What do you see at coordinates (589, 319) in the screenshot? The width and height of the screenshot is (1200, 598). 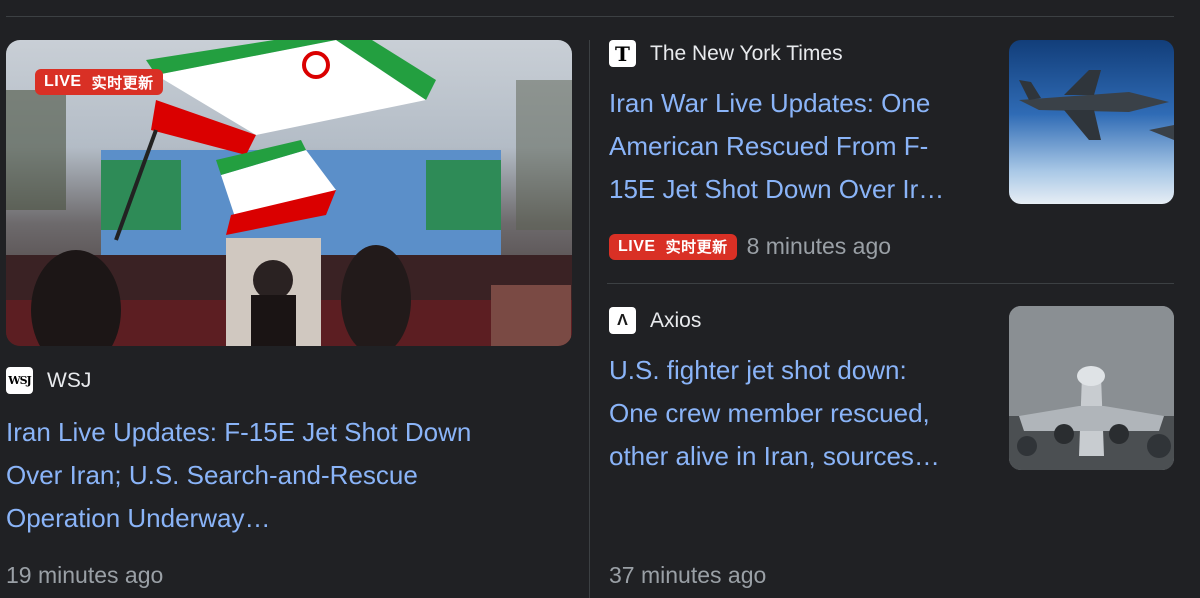 I see `column-divider` at bounding box center [589, 319].